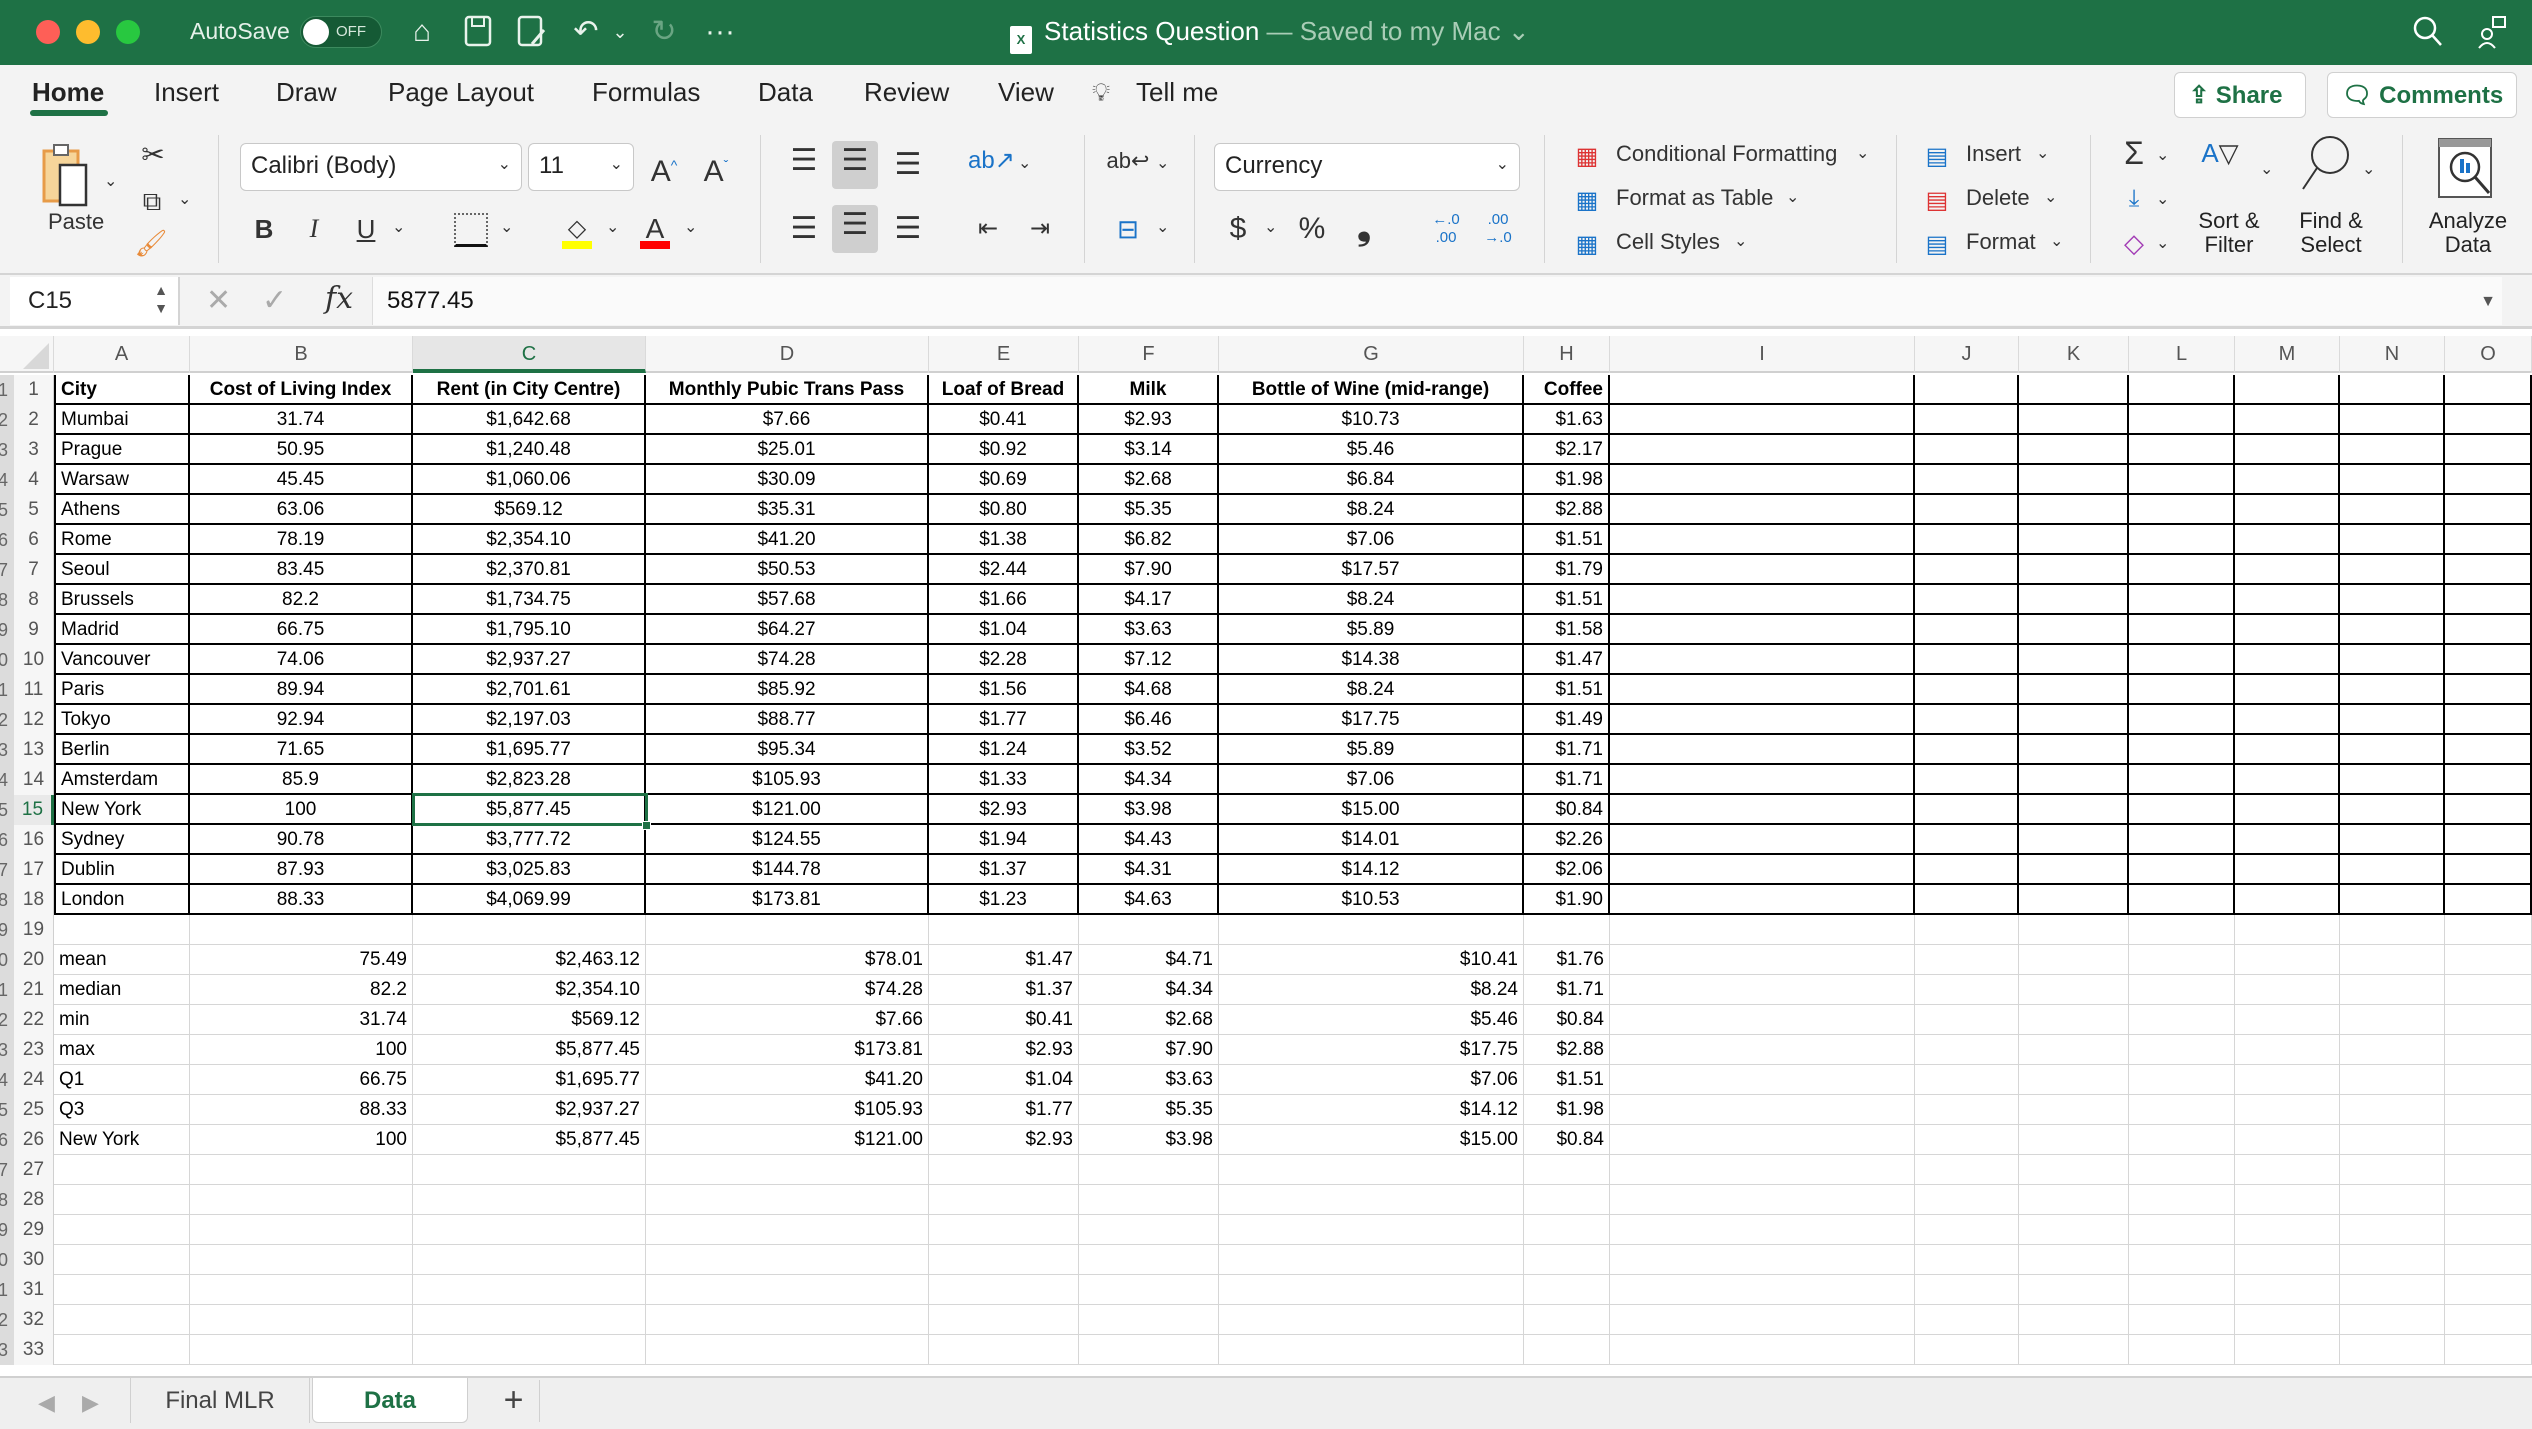 This screenshot has height=1429, width=2532. What do you see at coordinates (716, 167) in the screenshot?
I see `decrease-font-size-icon: Aˇ` at bounding box center [716, 167].